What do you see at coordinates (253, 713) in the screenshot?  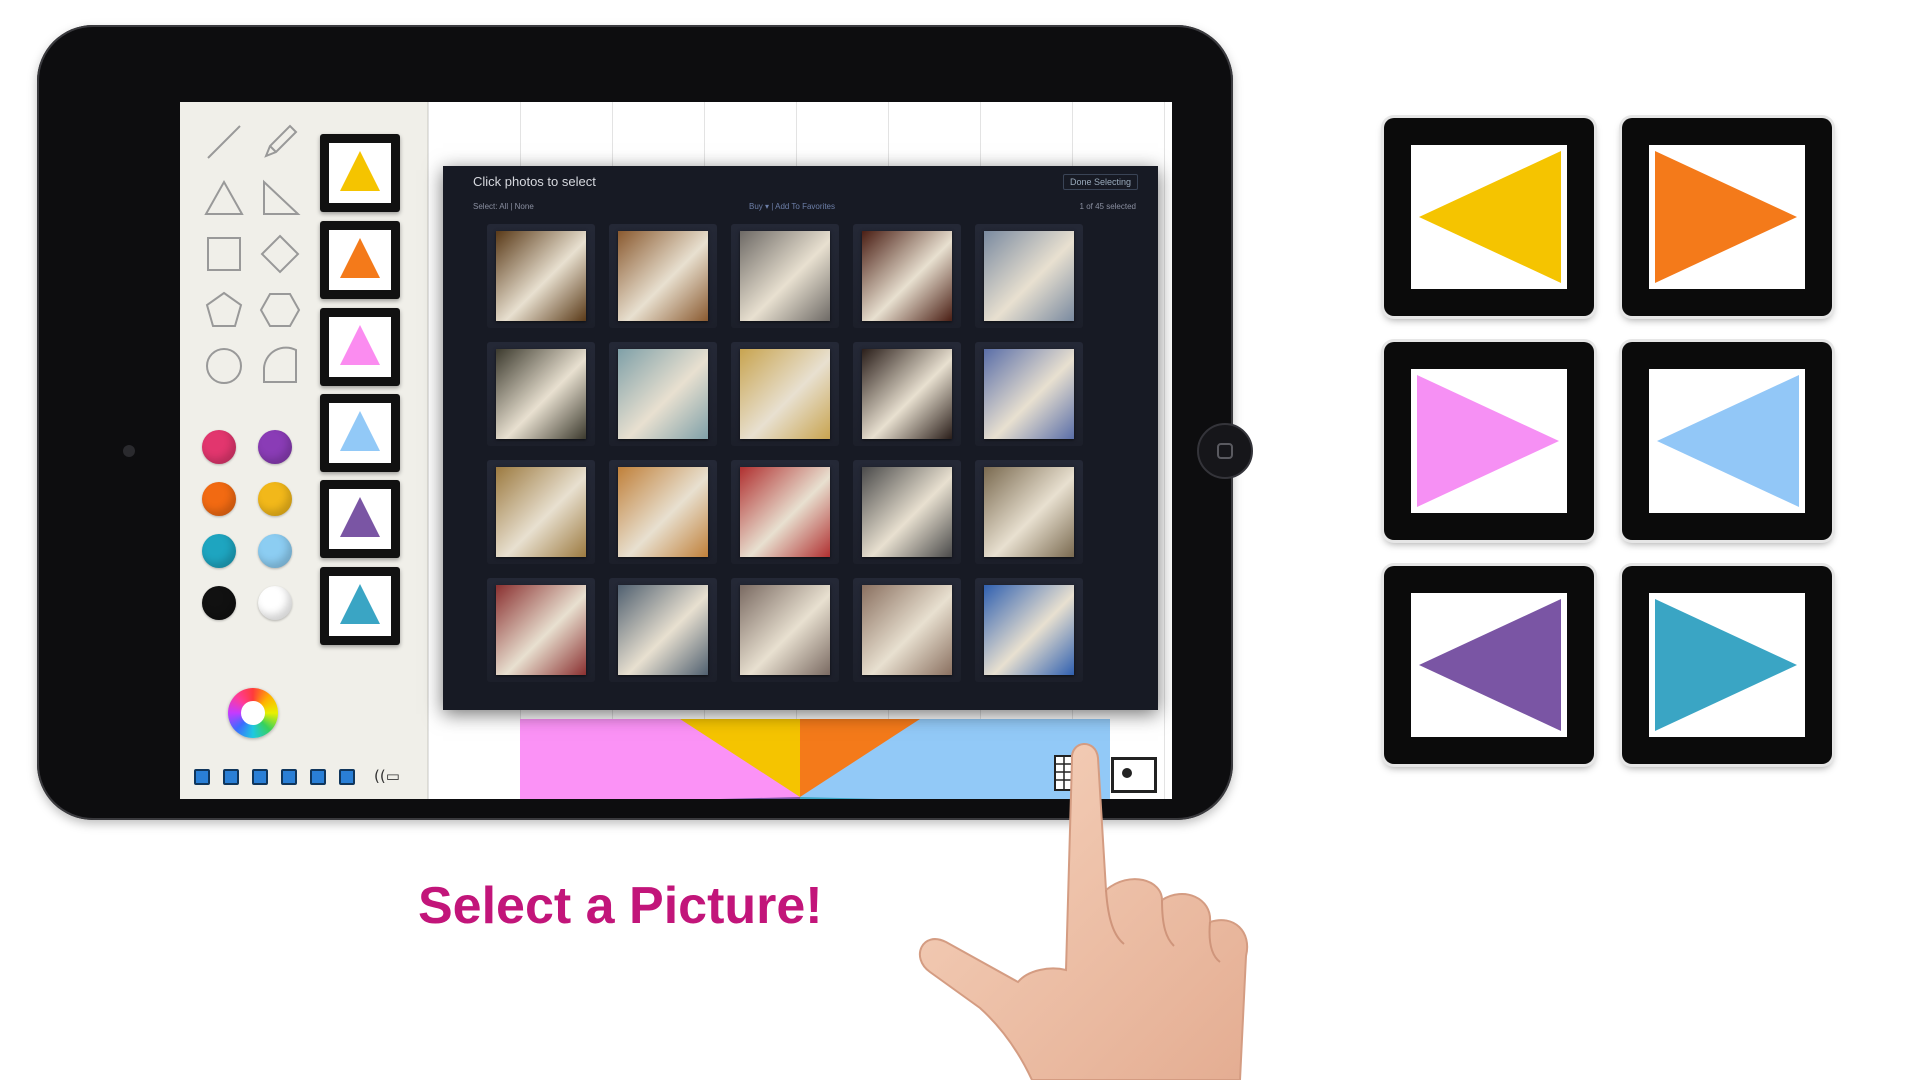 I see `color-wheel-icon` at bounding box center [253, 713].